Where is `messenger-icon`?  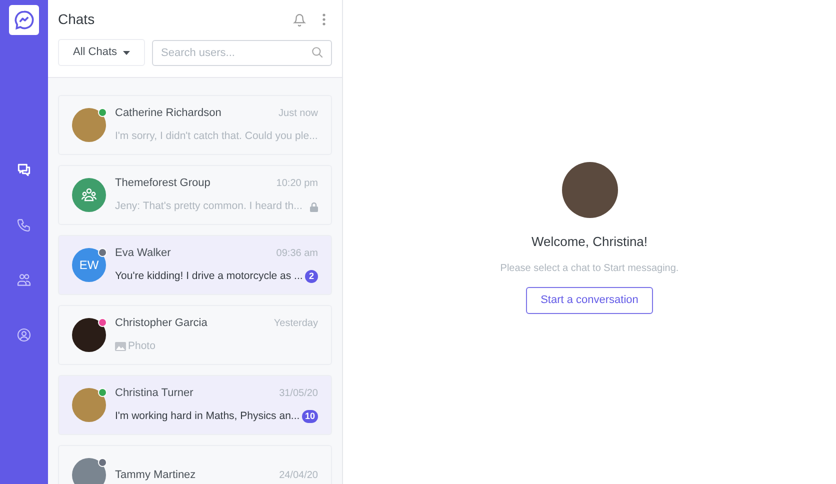
messenger-icon is located at coordinates (24, 20).